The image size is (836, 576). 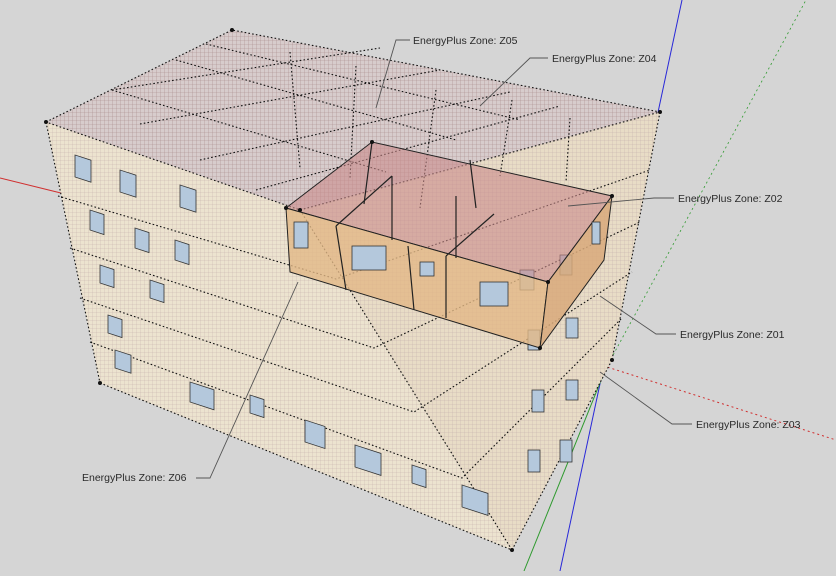 I want to click on label-z01: EnergyPlus Zone: Z01, so click(x=732, y=335).